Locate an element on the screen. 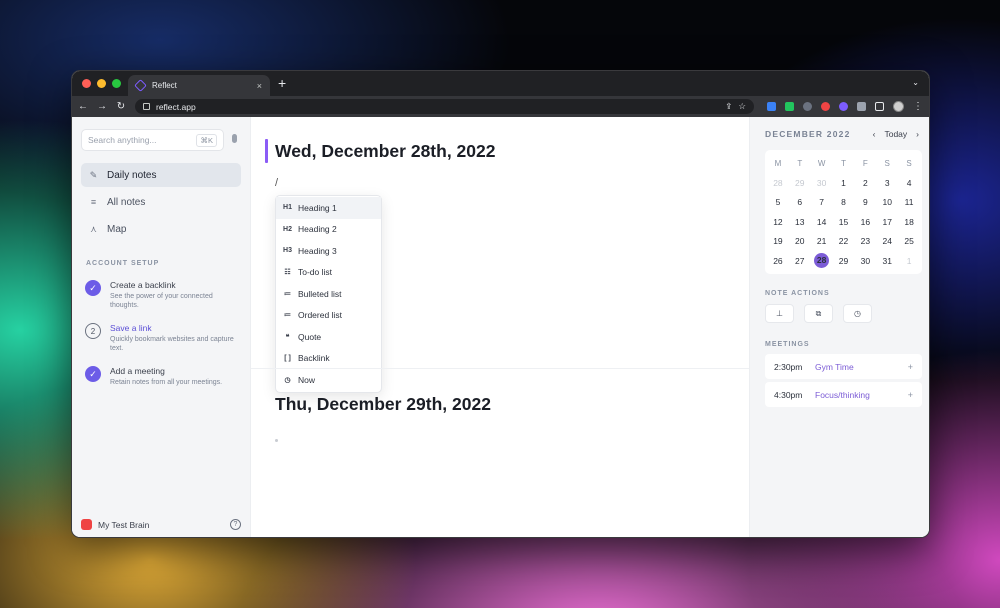 The width and height of the screenshot is (1000, 608). brain-switcher: My Test Brain ? is located at coordinates (161, 524).